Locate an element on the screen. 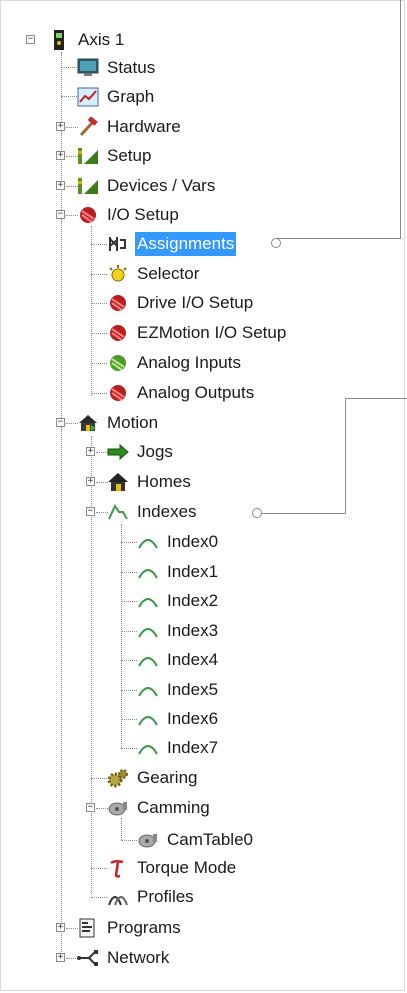 The width and height of the screenshot is (407, 993). tree-item-gearing-label: Gearing is located at coordinates (167, 777).